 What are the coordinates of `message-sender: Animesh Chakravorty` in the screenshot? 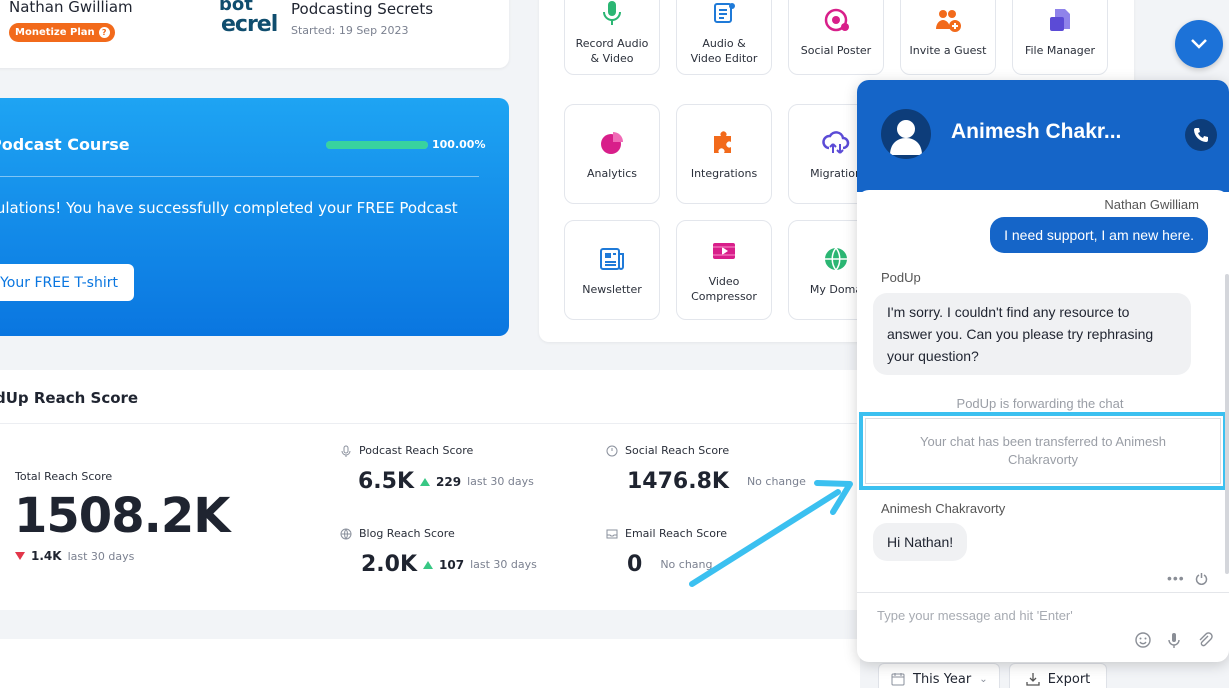 It's located at (943, 508).